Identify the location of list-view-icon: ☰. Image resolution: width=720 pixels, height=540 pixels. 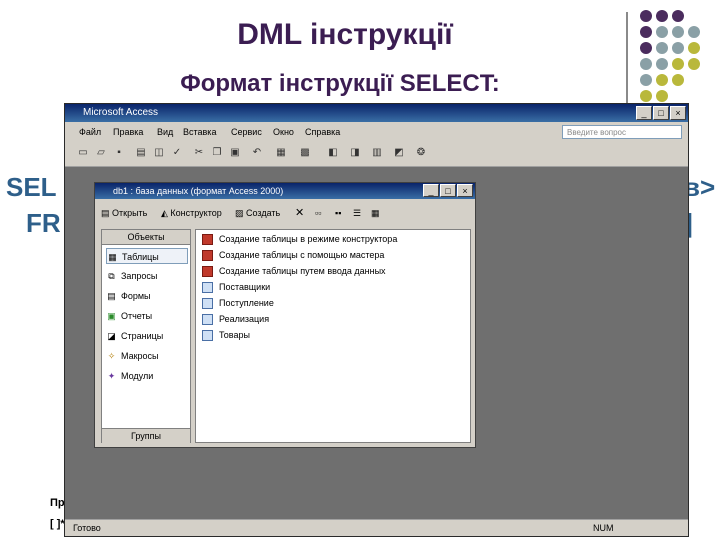
(357, 213).